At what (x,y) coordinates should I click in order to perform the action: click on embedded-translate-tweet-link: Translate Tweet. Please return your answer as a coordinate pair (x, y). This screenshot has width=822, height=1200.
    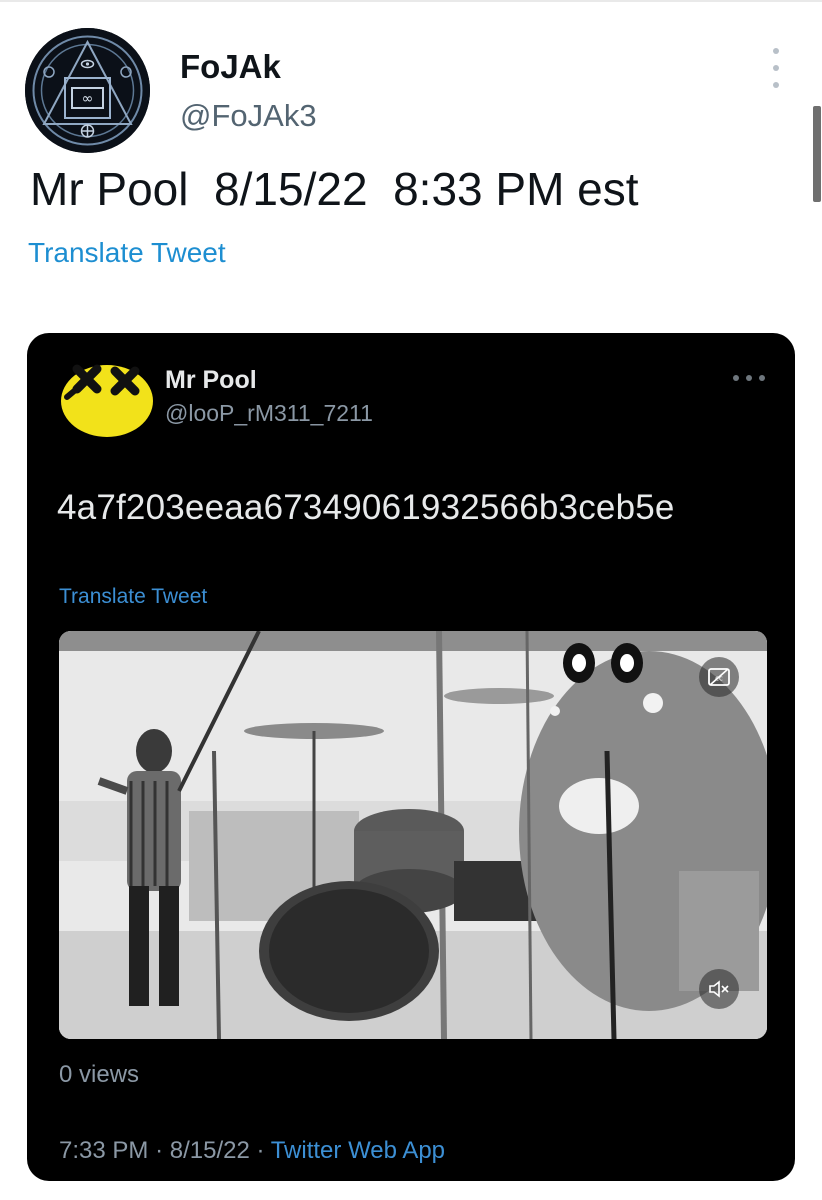
    Looking at the image, I should click on (133, 597).